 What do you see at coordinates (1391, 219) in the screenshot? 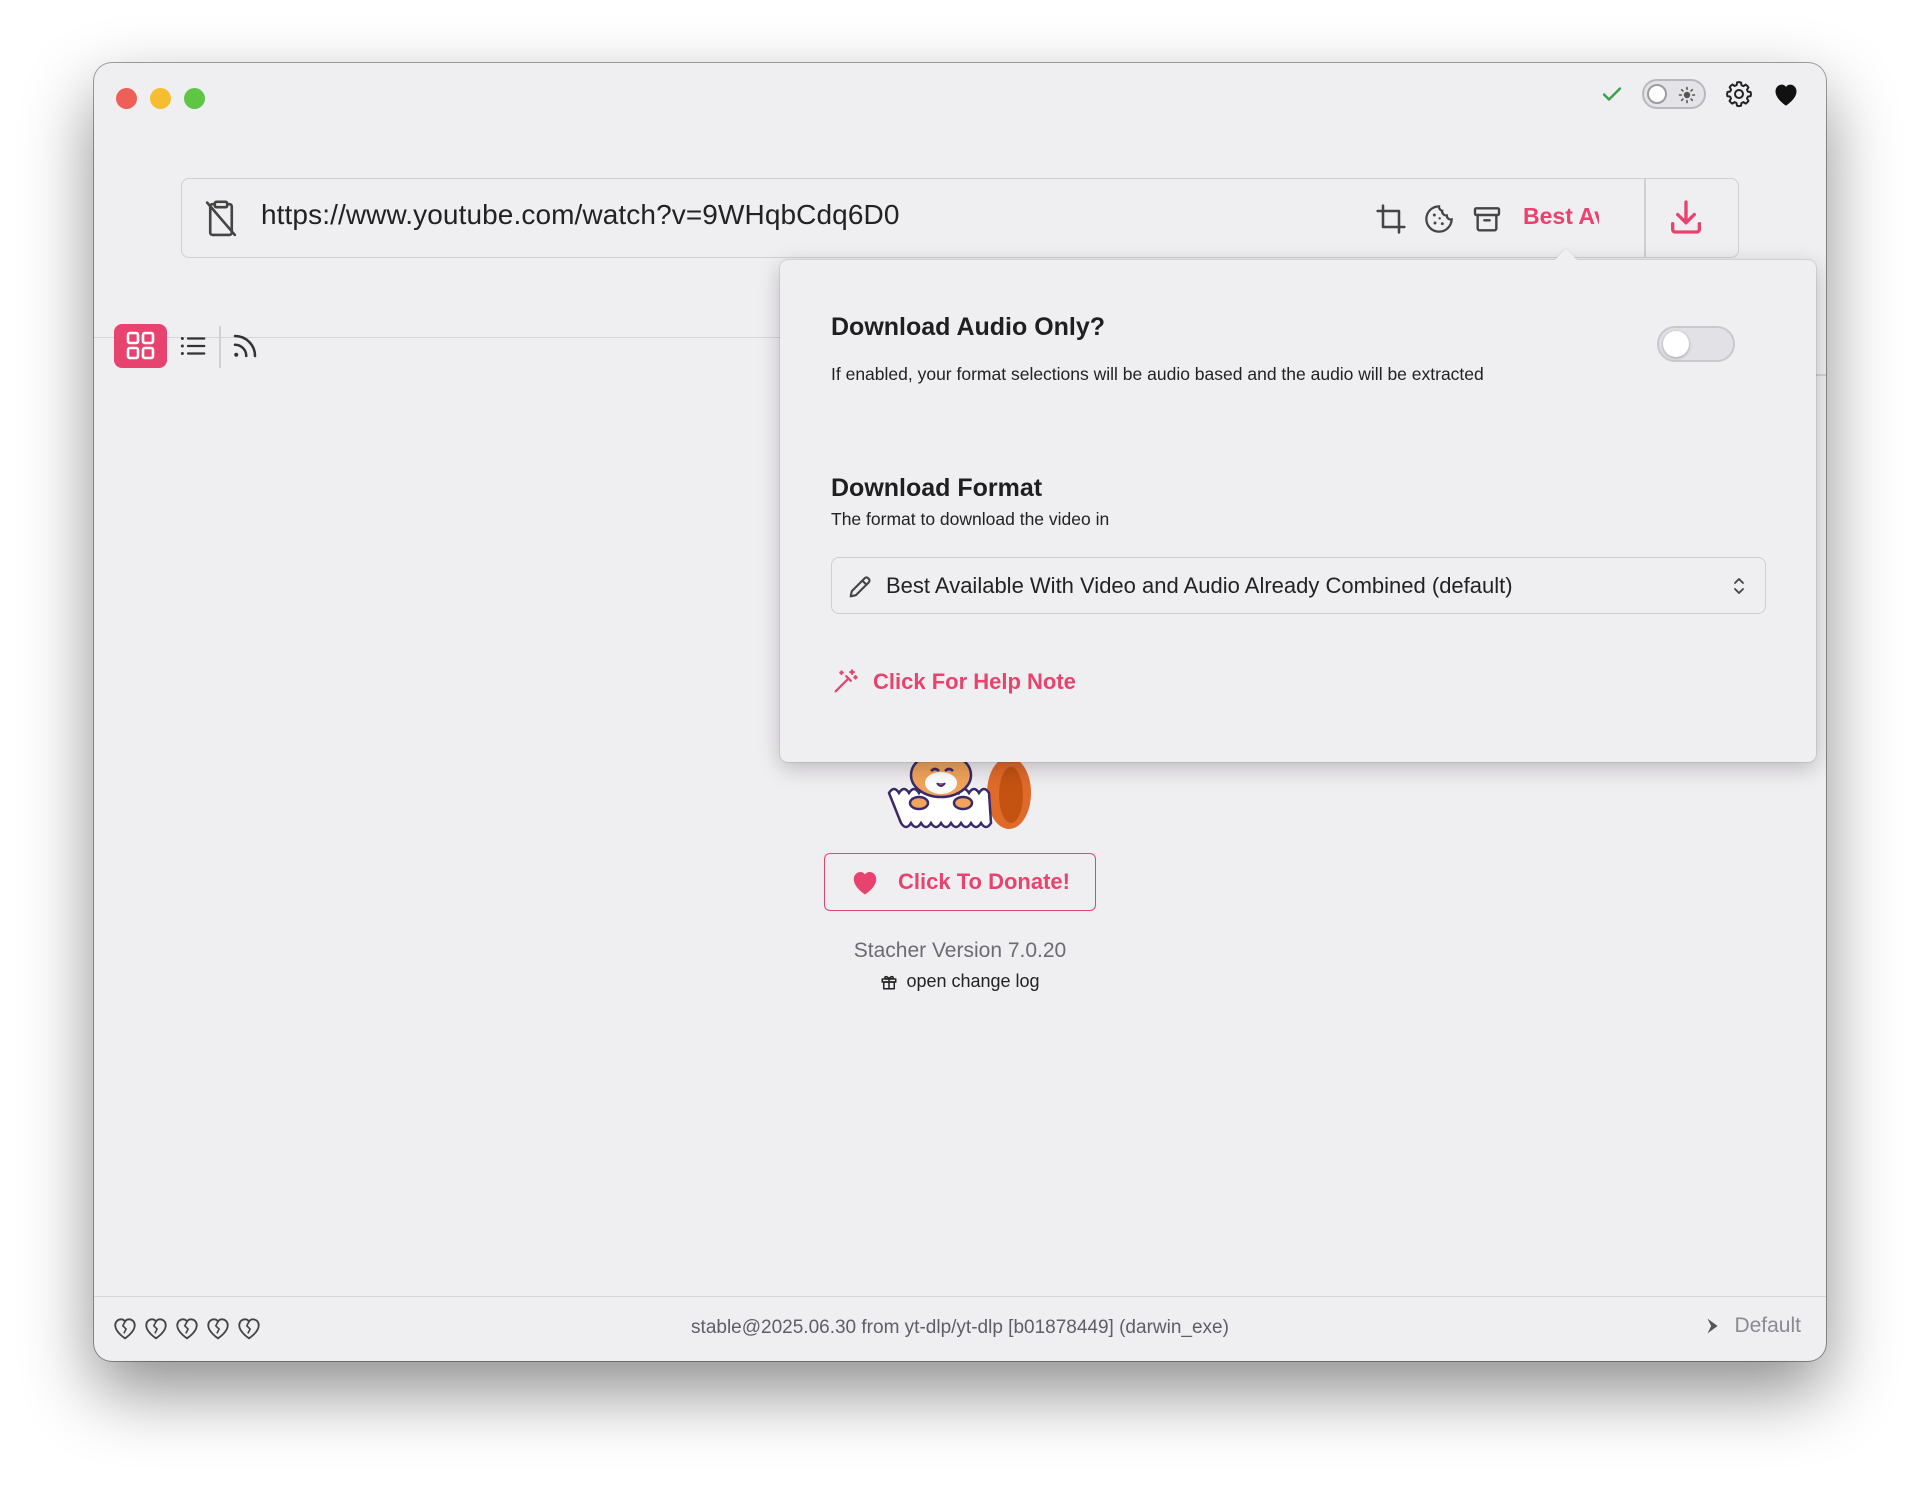
I see `crop-icon` at bounding box center [1391, 219].